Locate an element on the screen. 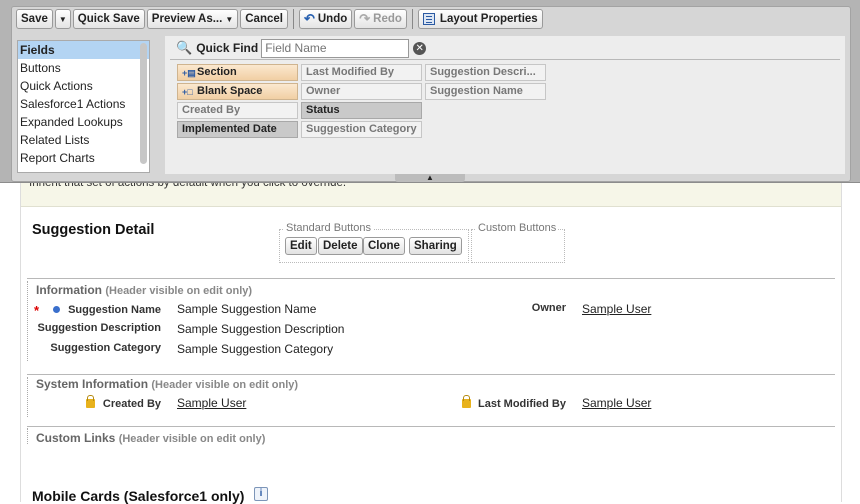 The width and height of the screenshot is (860, 504). layout-properties-label: Layout Properties is located at coordinates (488, 19).